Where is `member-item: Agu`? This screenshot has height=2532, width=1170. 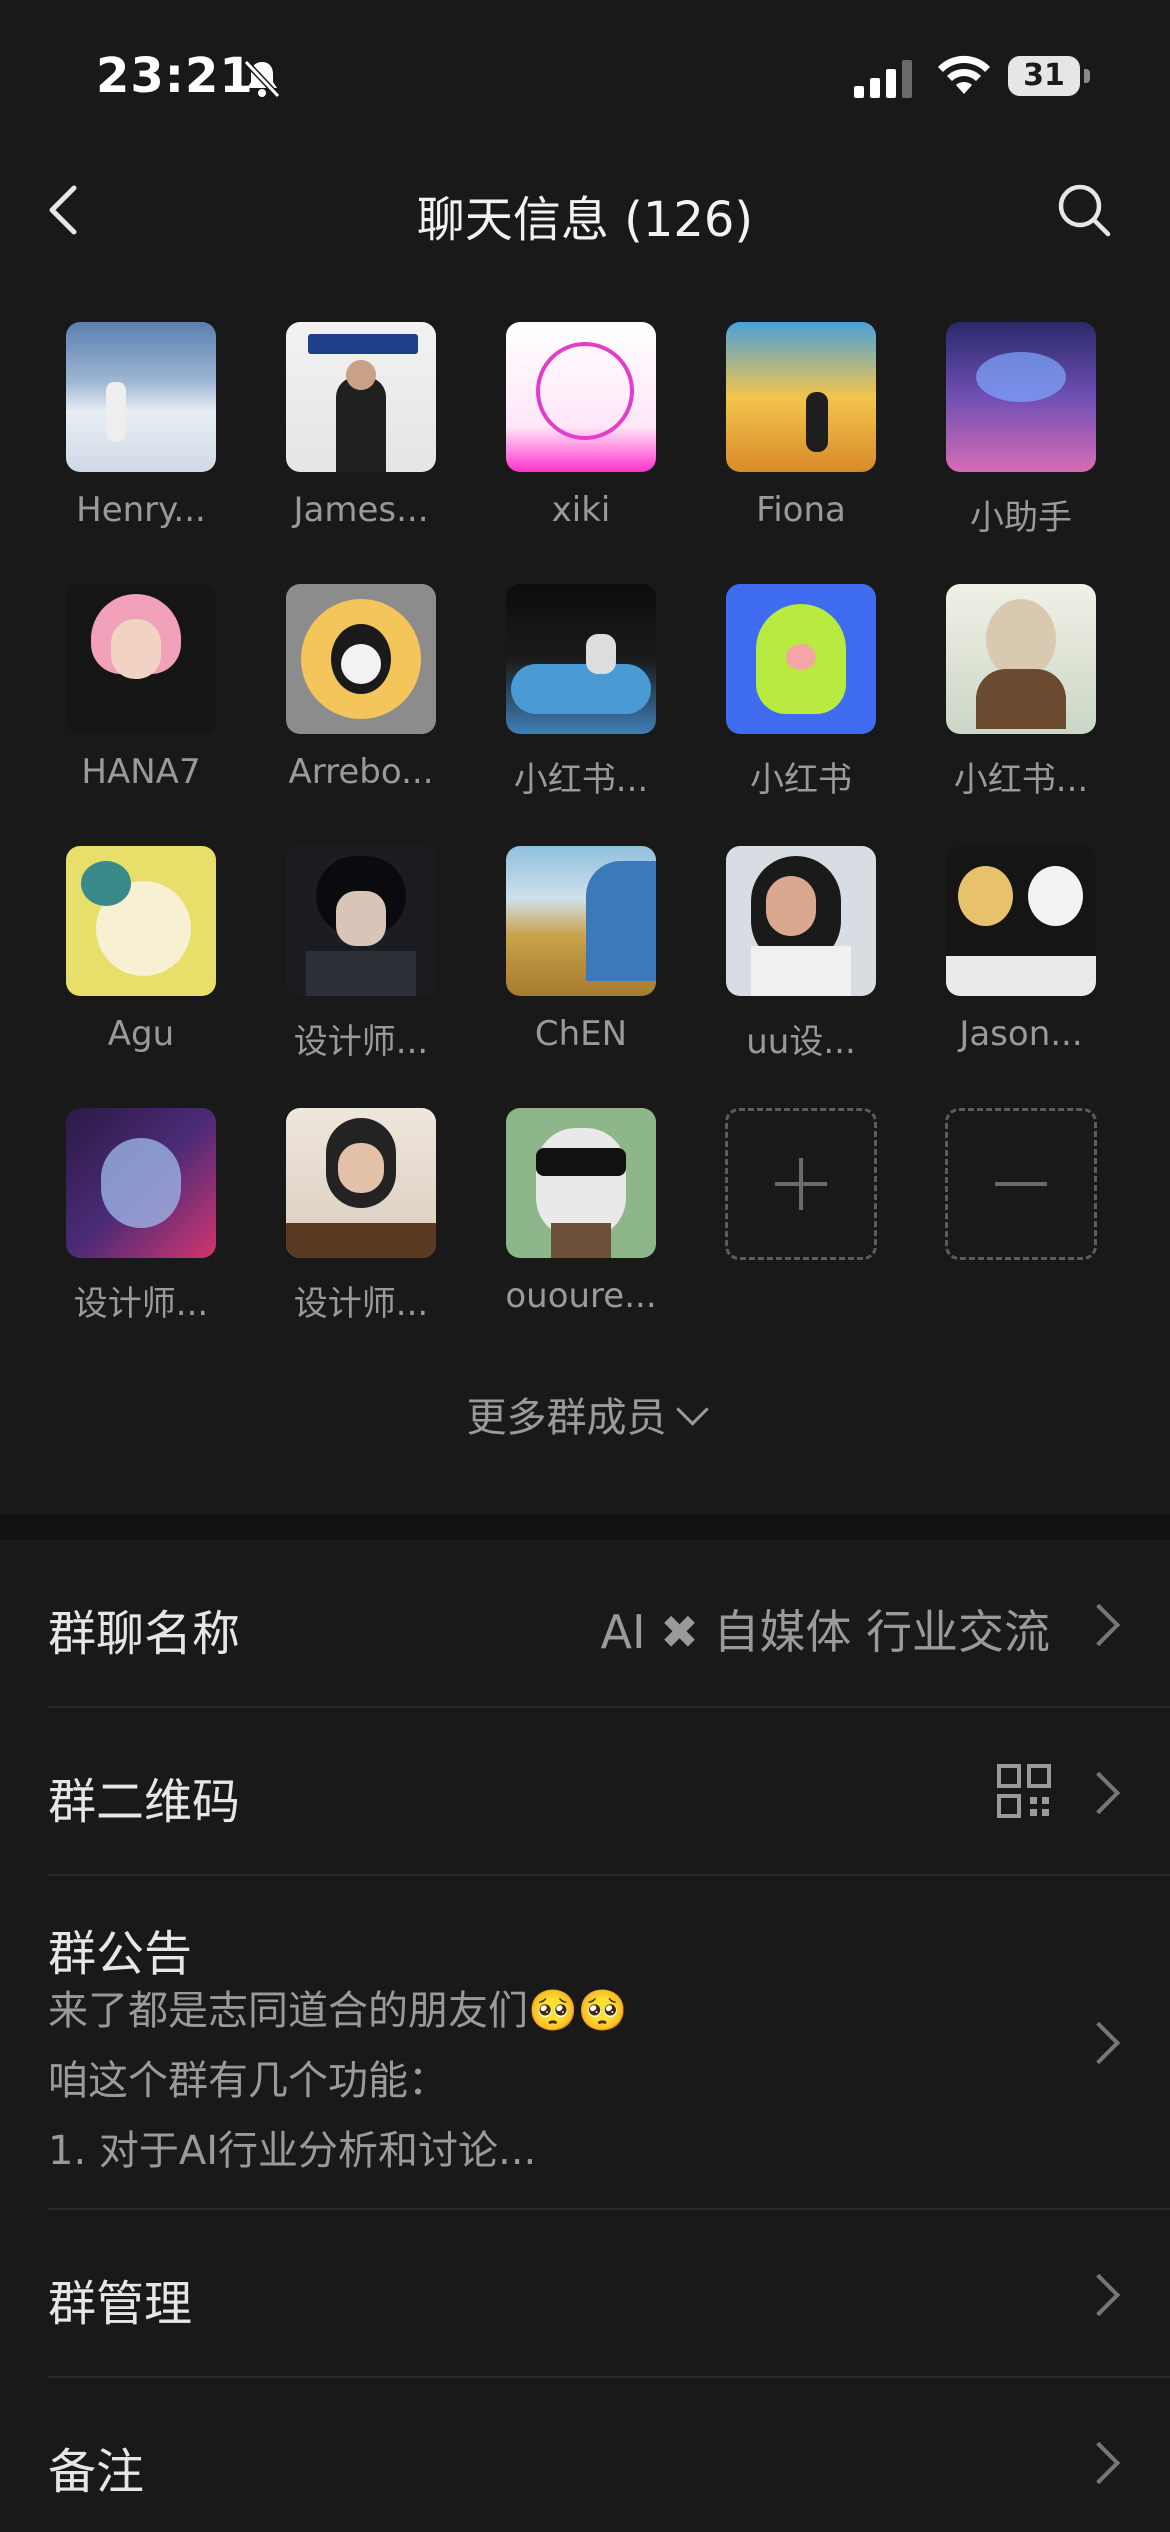 member-item: Agu is located at coordinates (141, 950).